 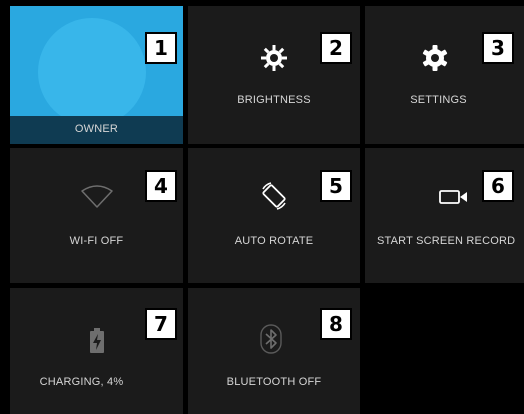 I want to click on bluetooth-label: BLUETOOTH OFF, so click(x=274, y=382).